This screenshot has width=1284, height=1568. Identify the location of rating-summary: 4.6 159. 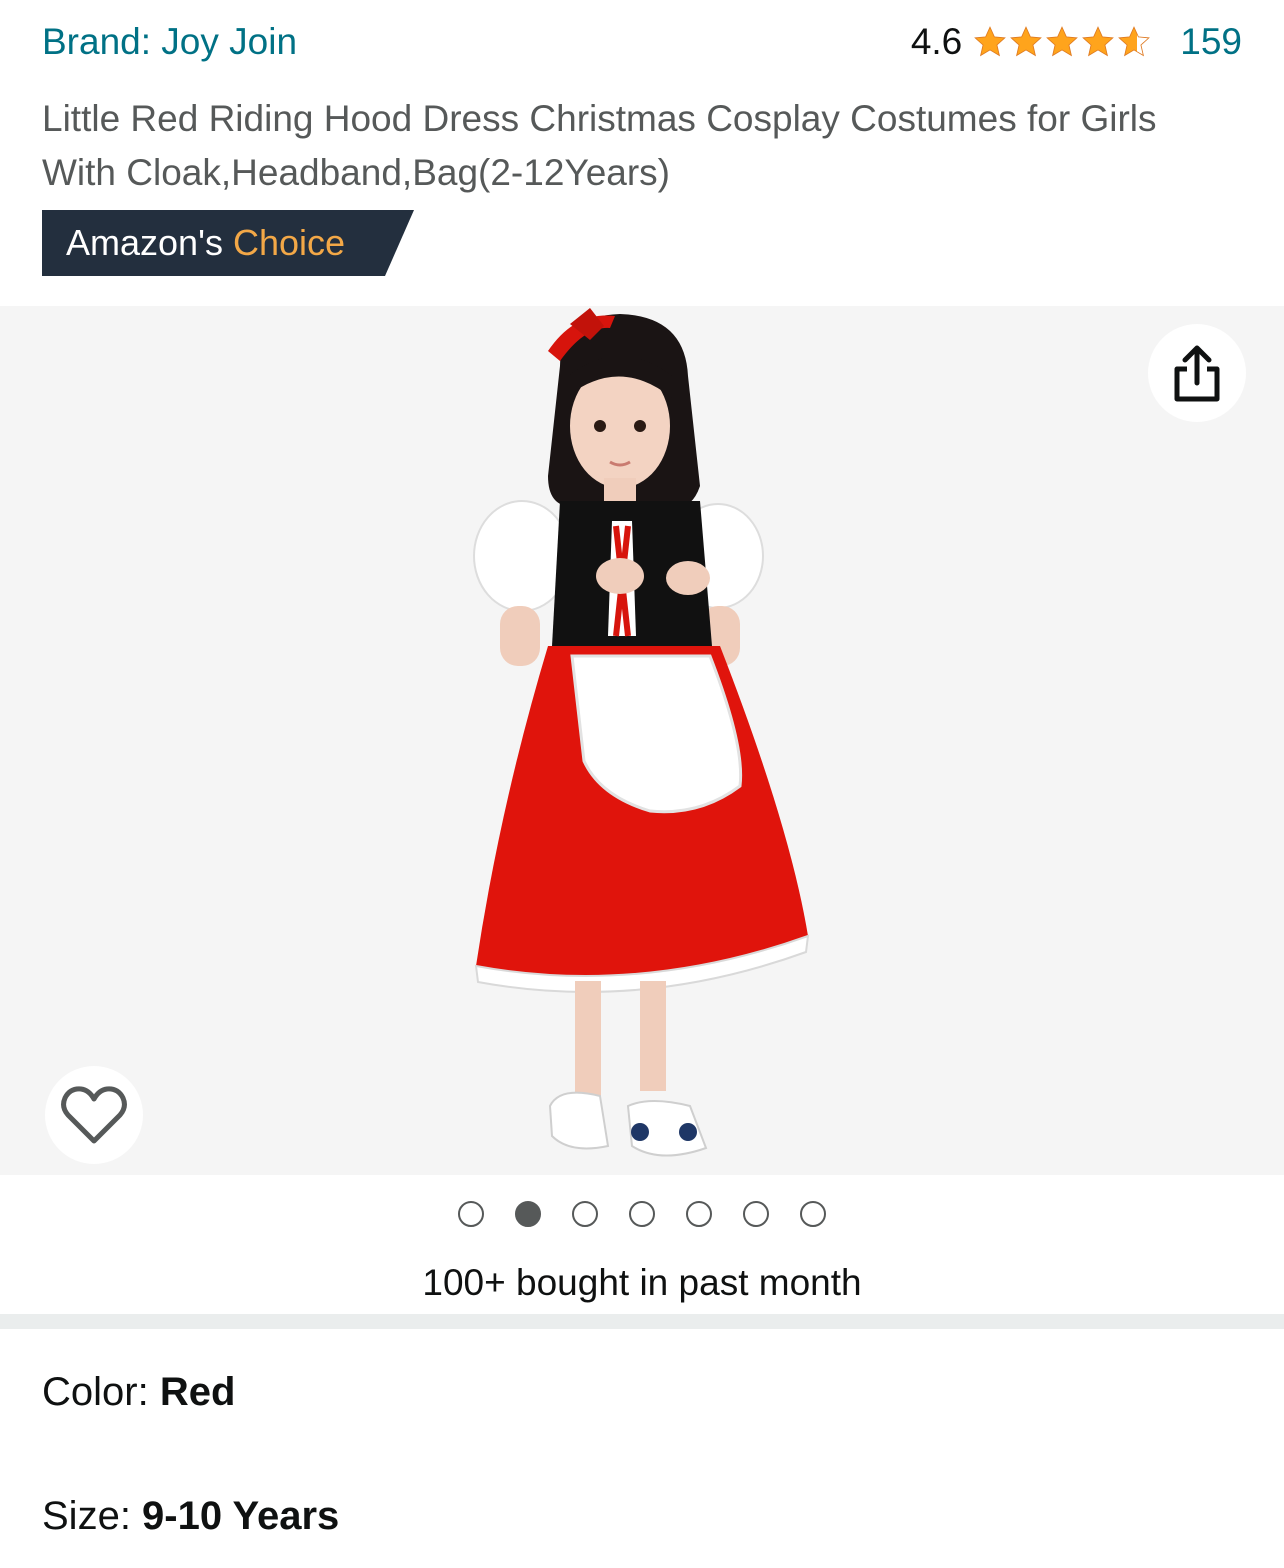
(1076, 42).